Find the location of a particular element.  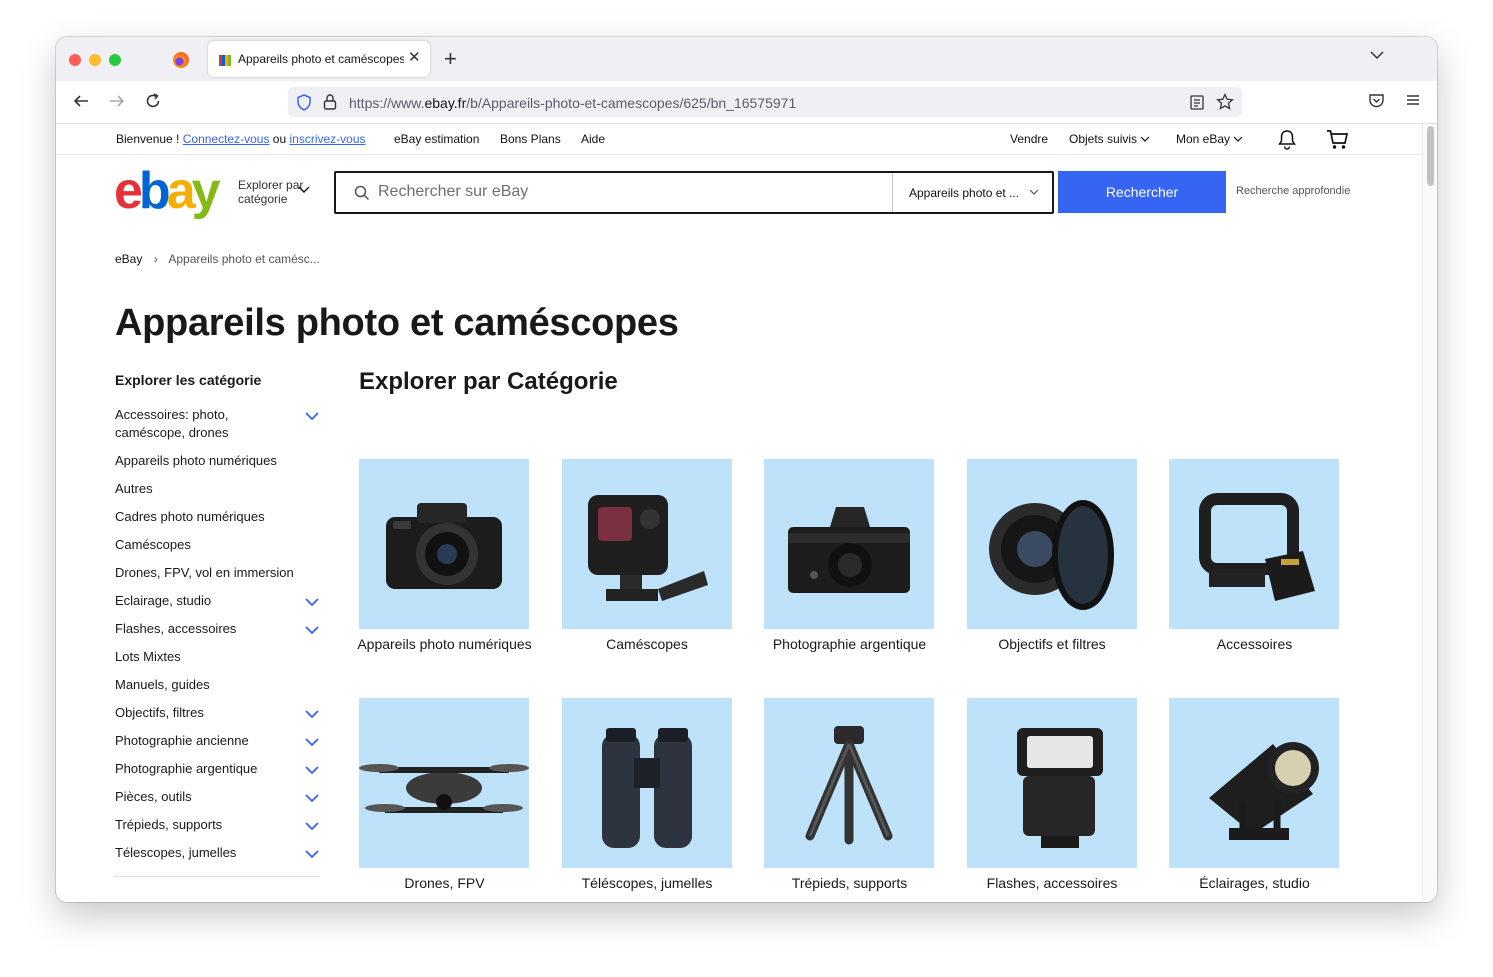

shield-icon is located at coordinates (304, 102).